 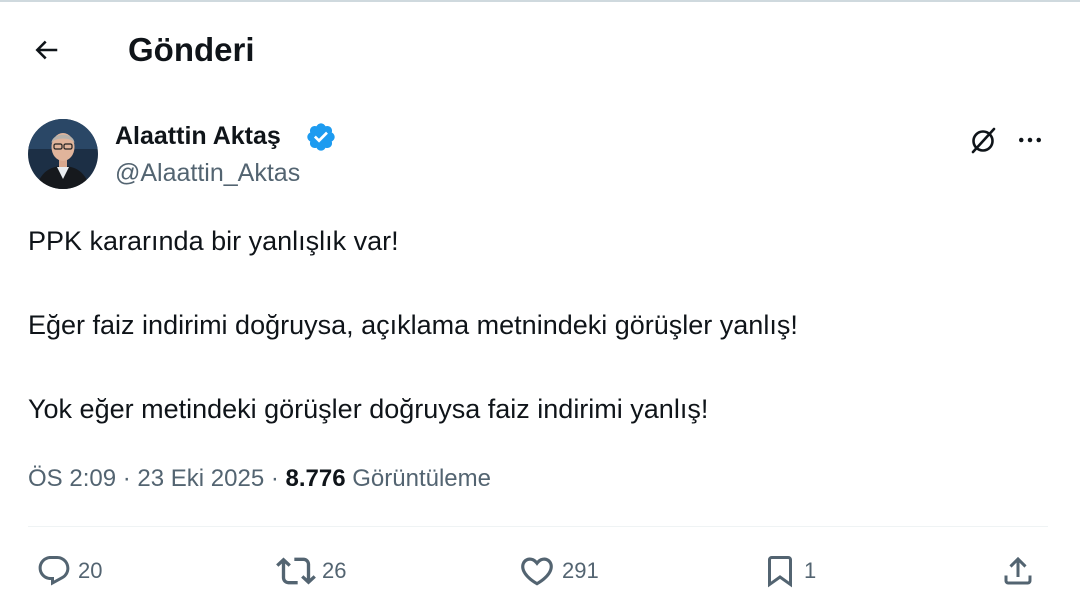 I want to click on bookmark-button: 1, so click(x=789, y=571).